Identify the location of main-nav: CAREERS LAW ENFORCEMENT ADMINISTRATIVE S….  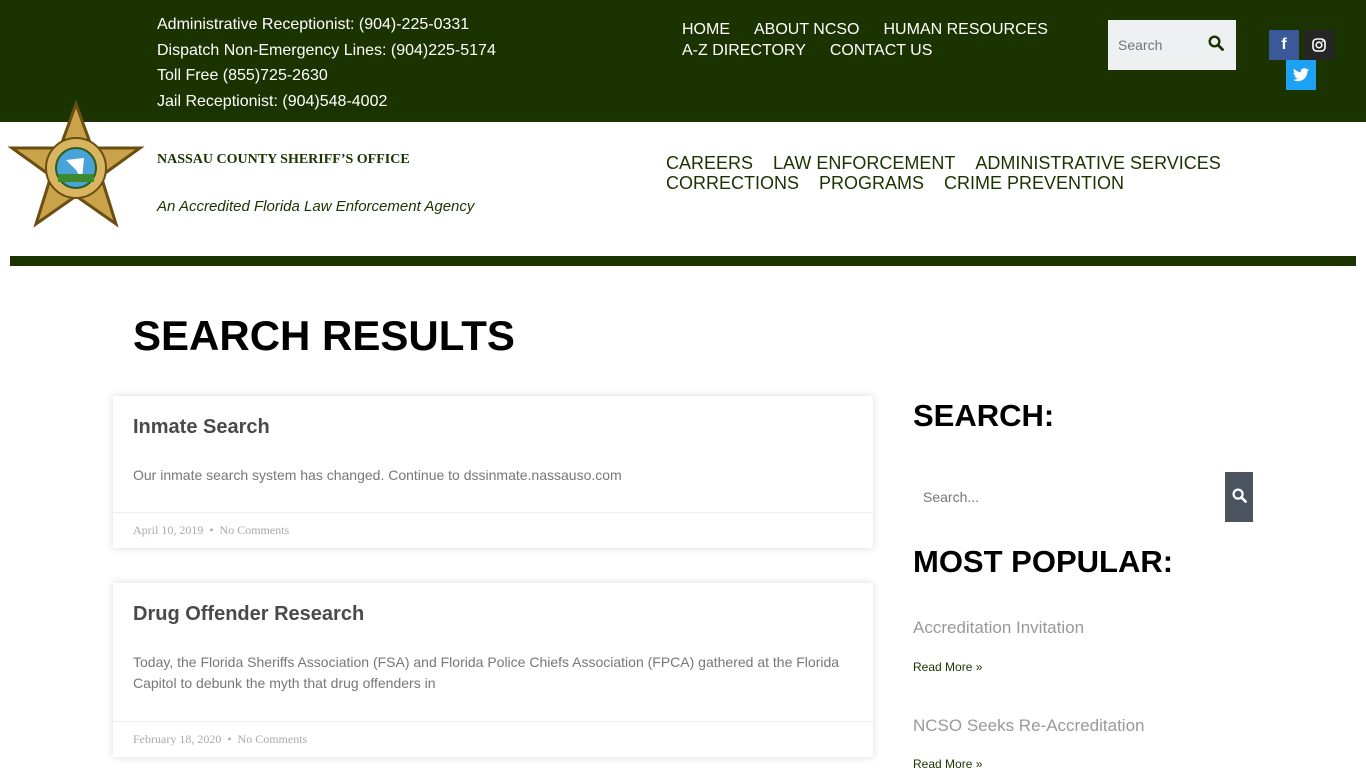
(946, 173).